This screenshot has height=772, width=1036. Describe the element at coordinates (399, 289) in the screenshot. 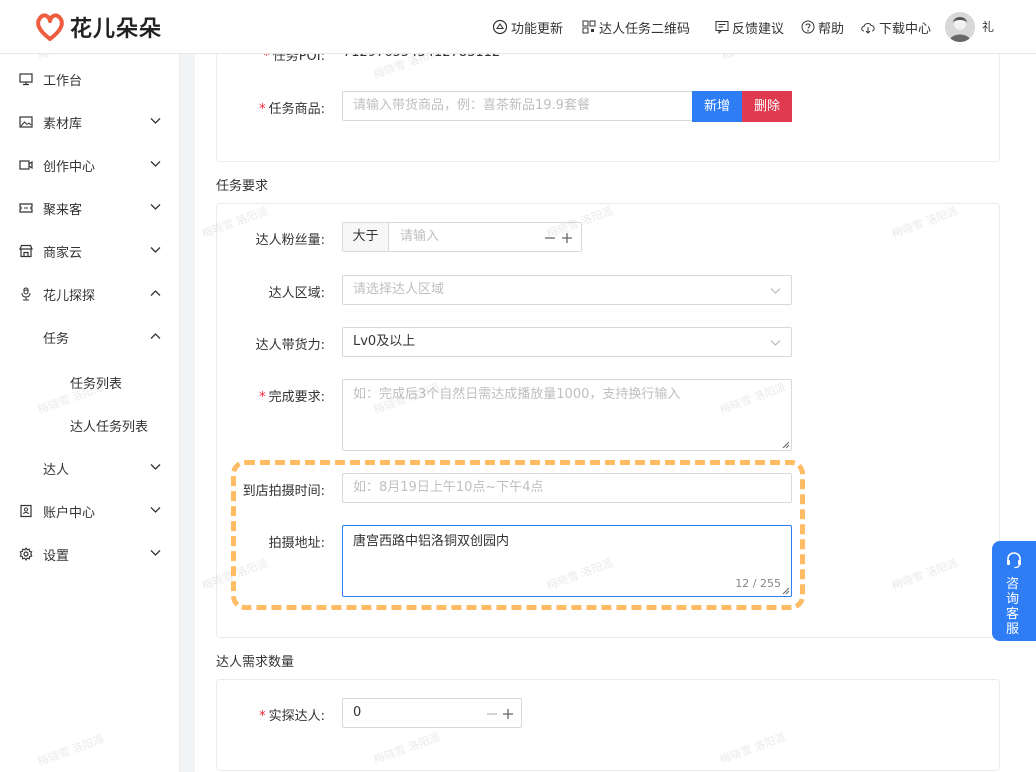

I see `region-placeholder: 请选择达人区域` at that location.